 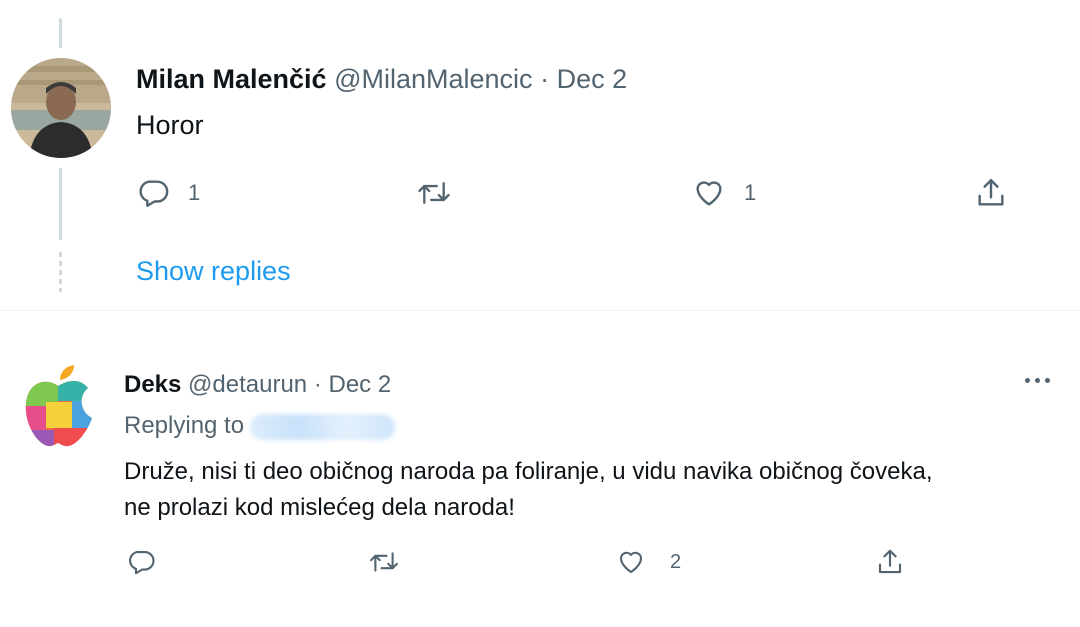 What do you see at coordinates (60, 33) in the screenshot?
I see `thread-line-top` at bounding box center [60, 33].